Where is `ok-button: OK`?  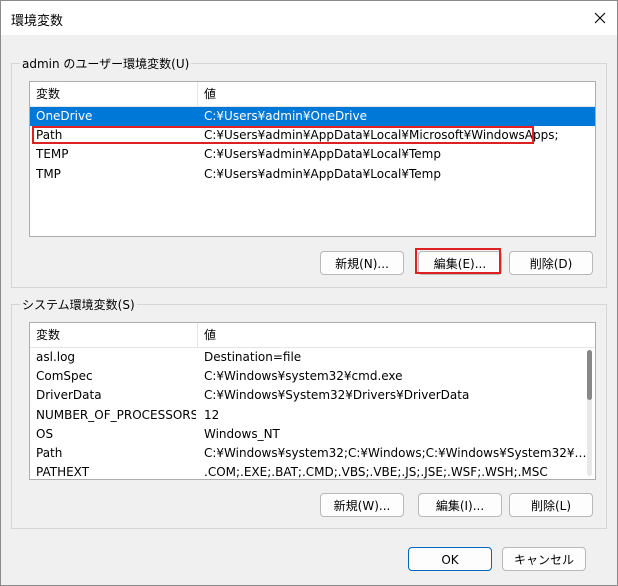
ok-button: OK is located at coordinates (450, 559).